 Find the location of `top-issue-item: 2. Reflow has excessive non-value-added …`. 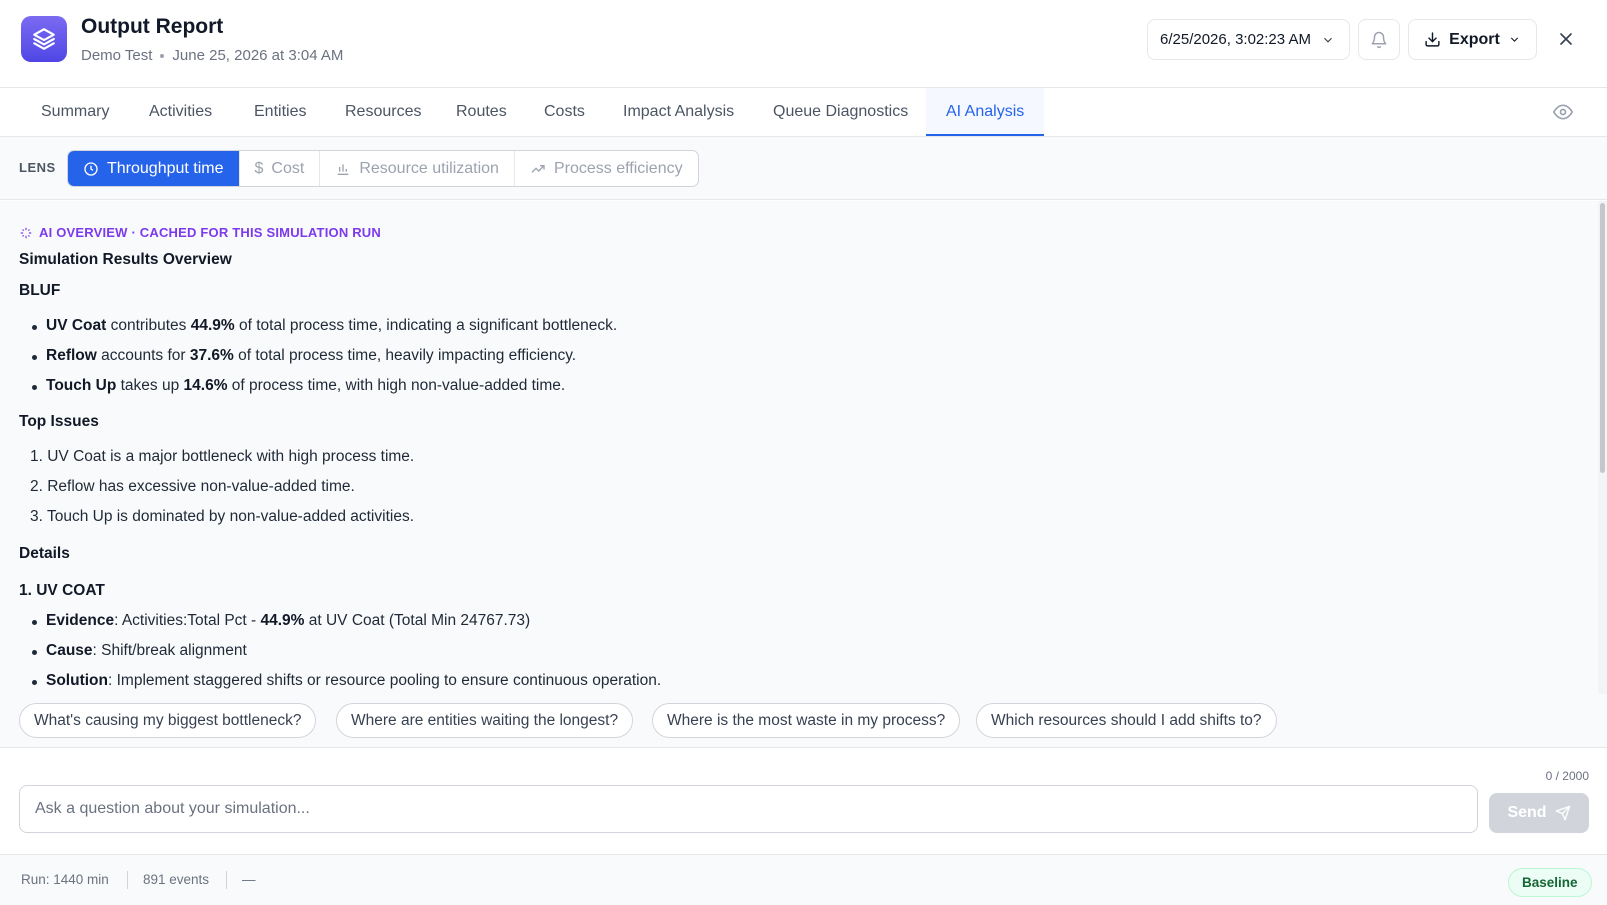

top-issue-item: 2. Reflow has excessive non-value-added … is located at coordinates (192, 486).